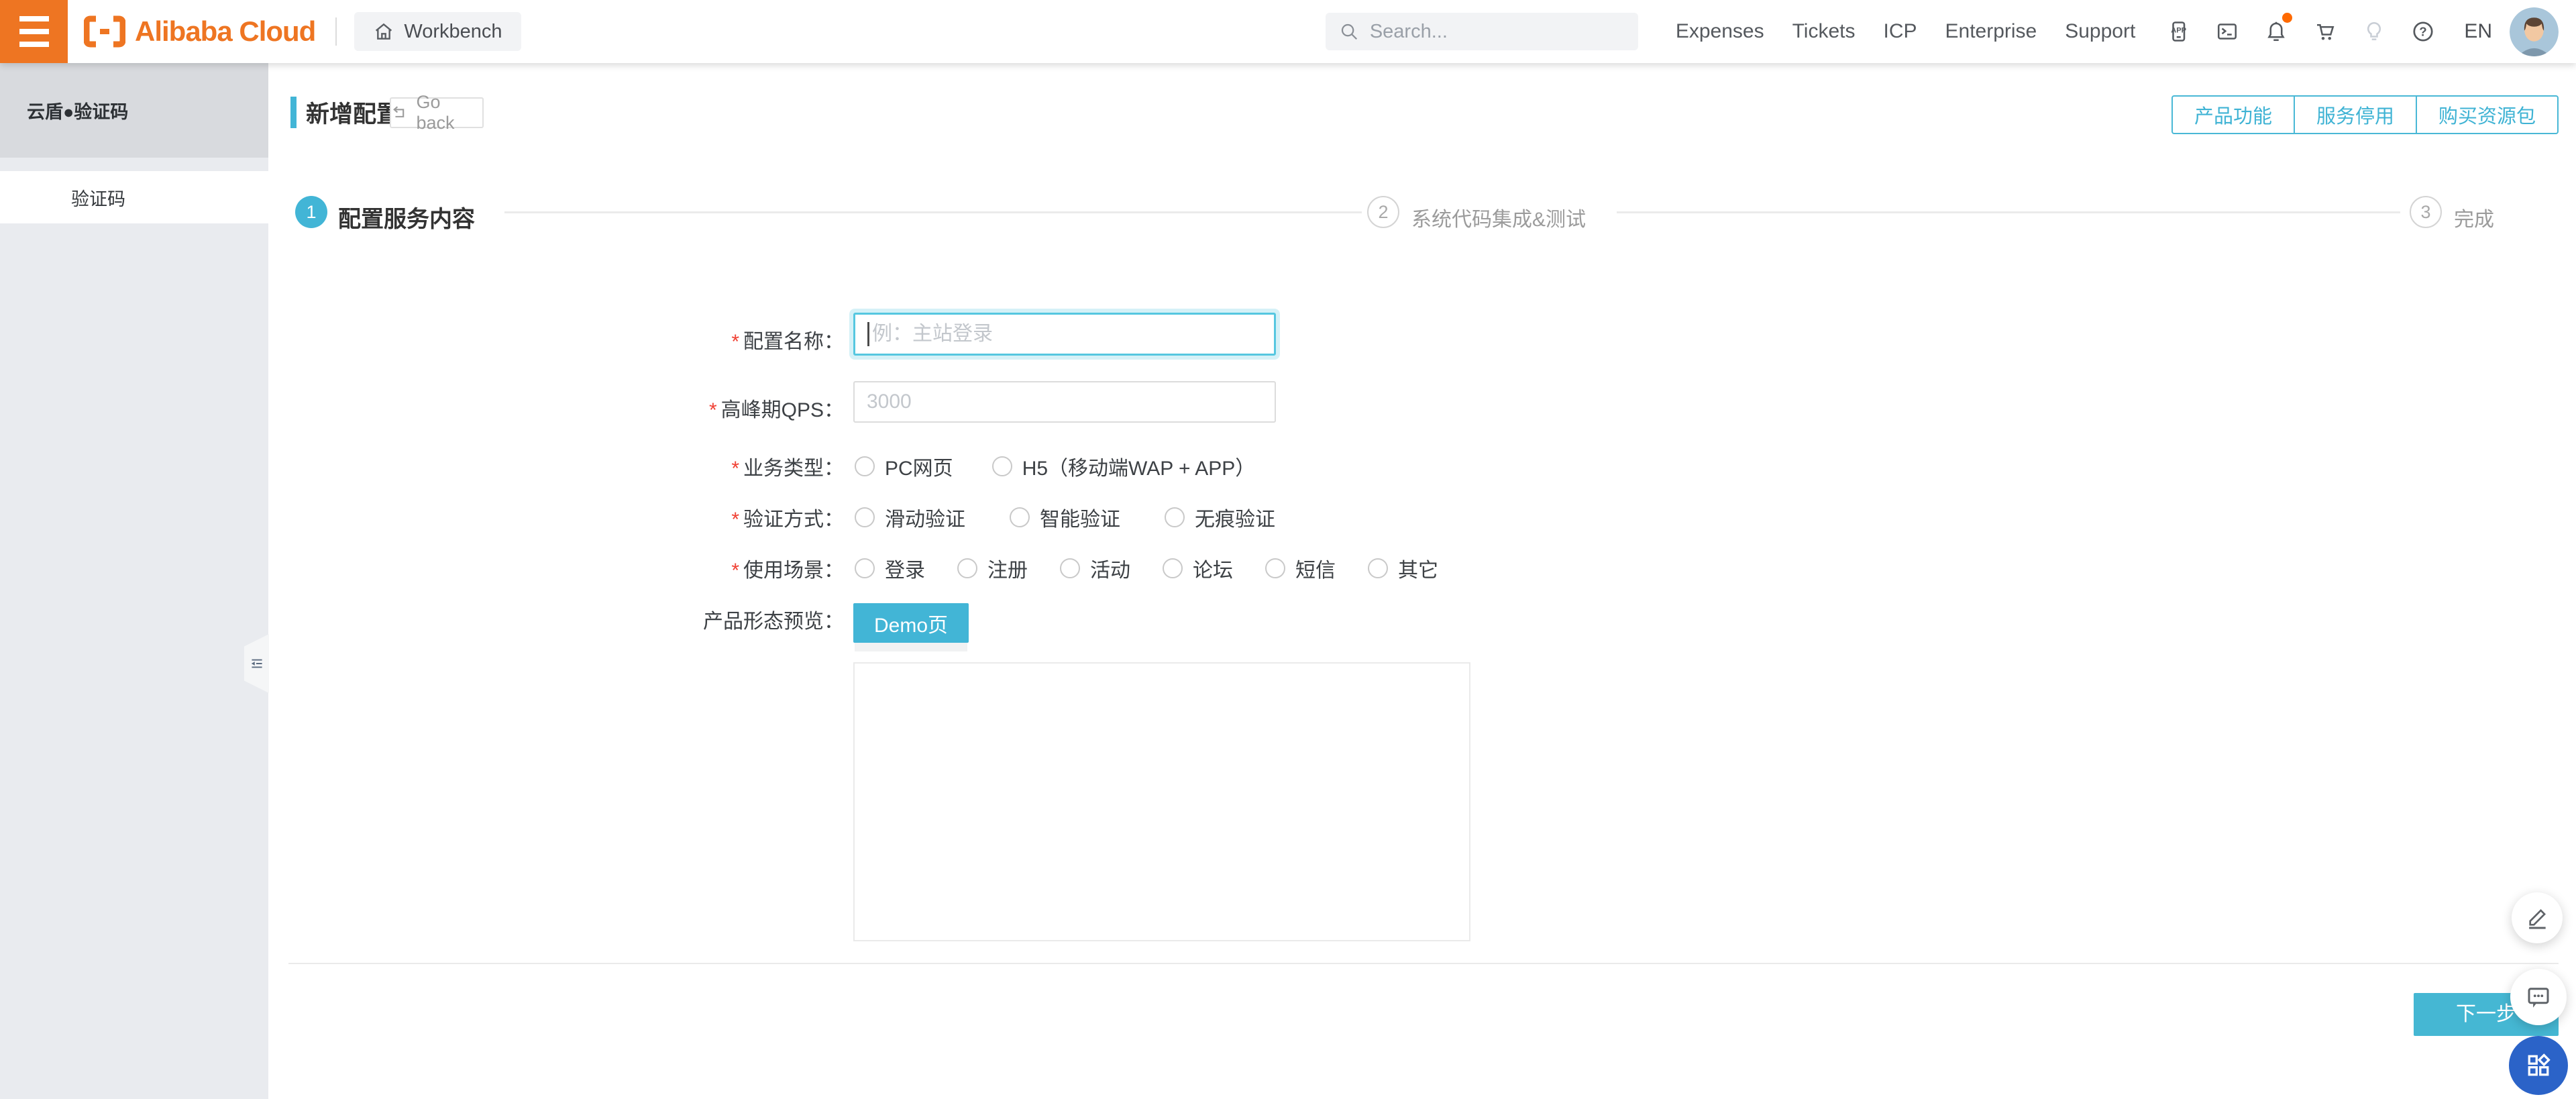  Describe the element at coordinates (865, 466) in the screenshot. I see `radio-pc-web` at that location.